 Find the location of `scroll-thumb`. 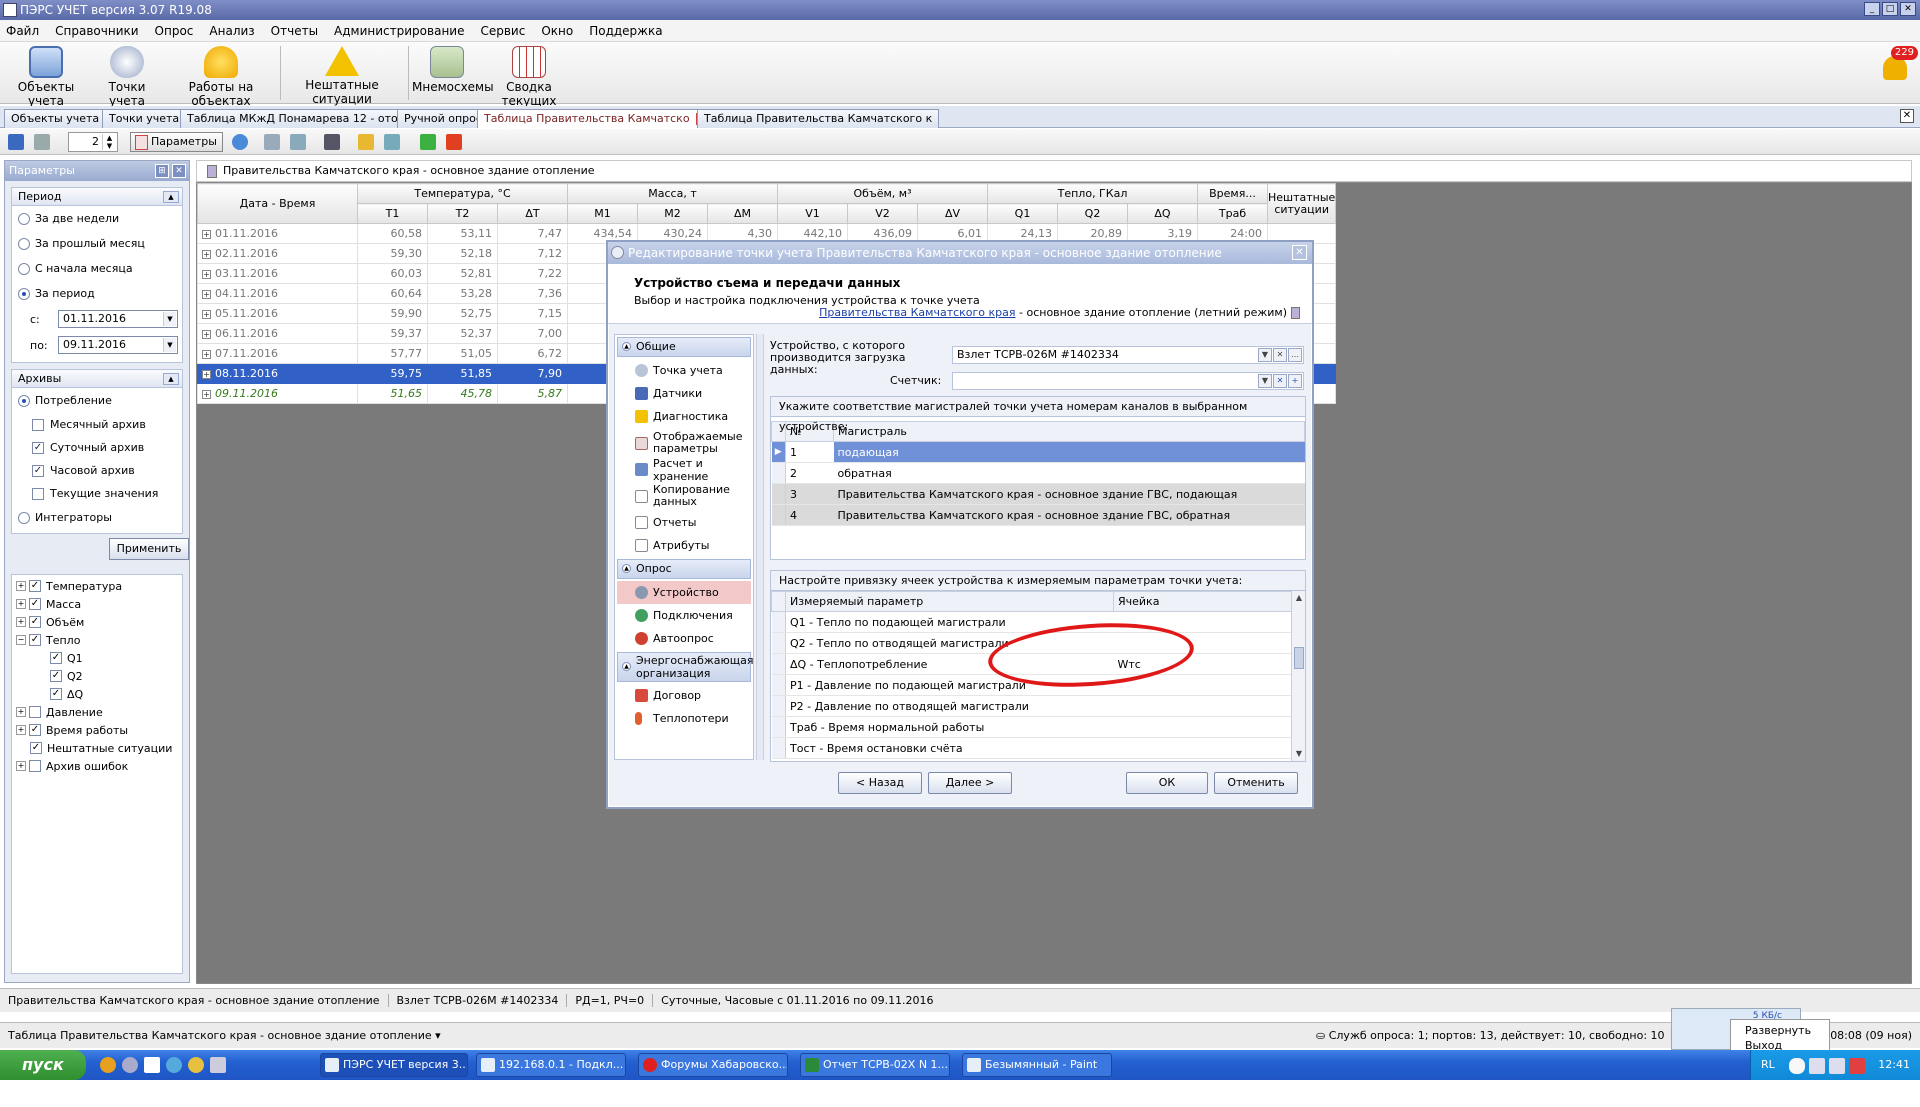

scroll-thumb is located at coordinates (1299, 658).